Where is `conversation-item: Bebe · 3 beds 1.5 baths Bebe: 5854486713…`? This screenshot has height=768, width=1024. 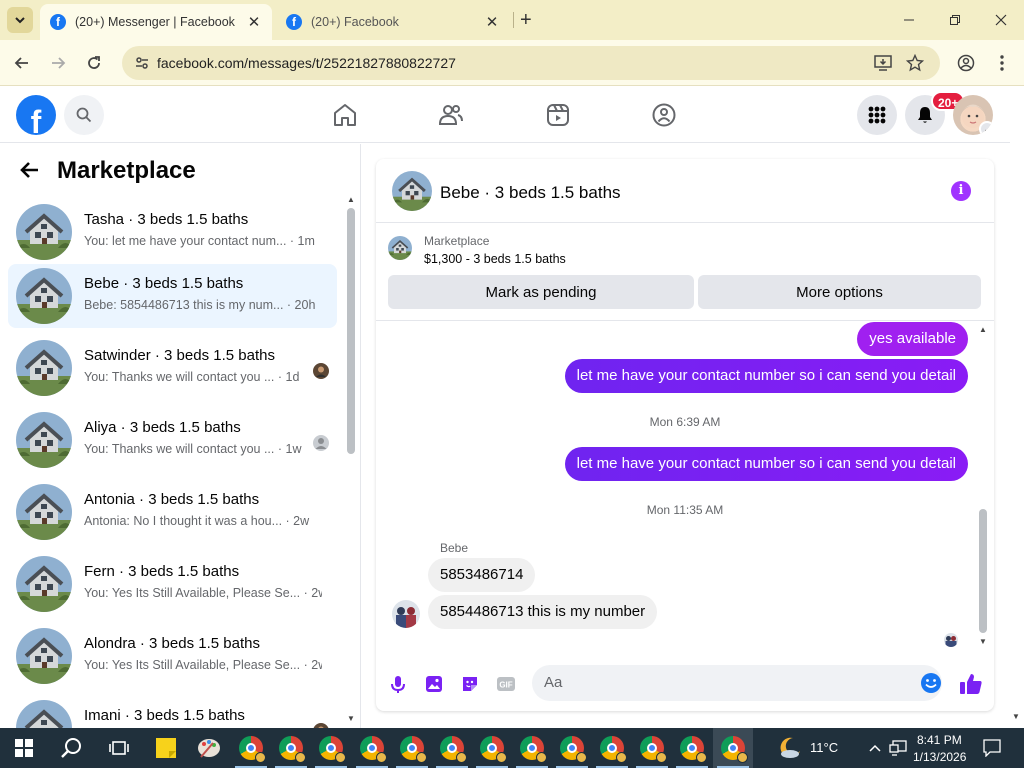
conversation-item: Bebe · 3 beds 1.5 baths Bebe: 5854486713… is located at coordinates (172, 296).